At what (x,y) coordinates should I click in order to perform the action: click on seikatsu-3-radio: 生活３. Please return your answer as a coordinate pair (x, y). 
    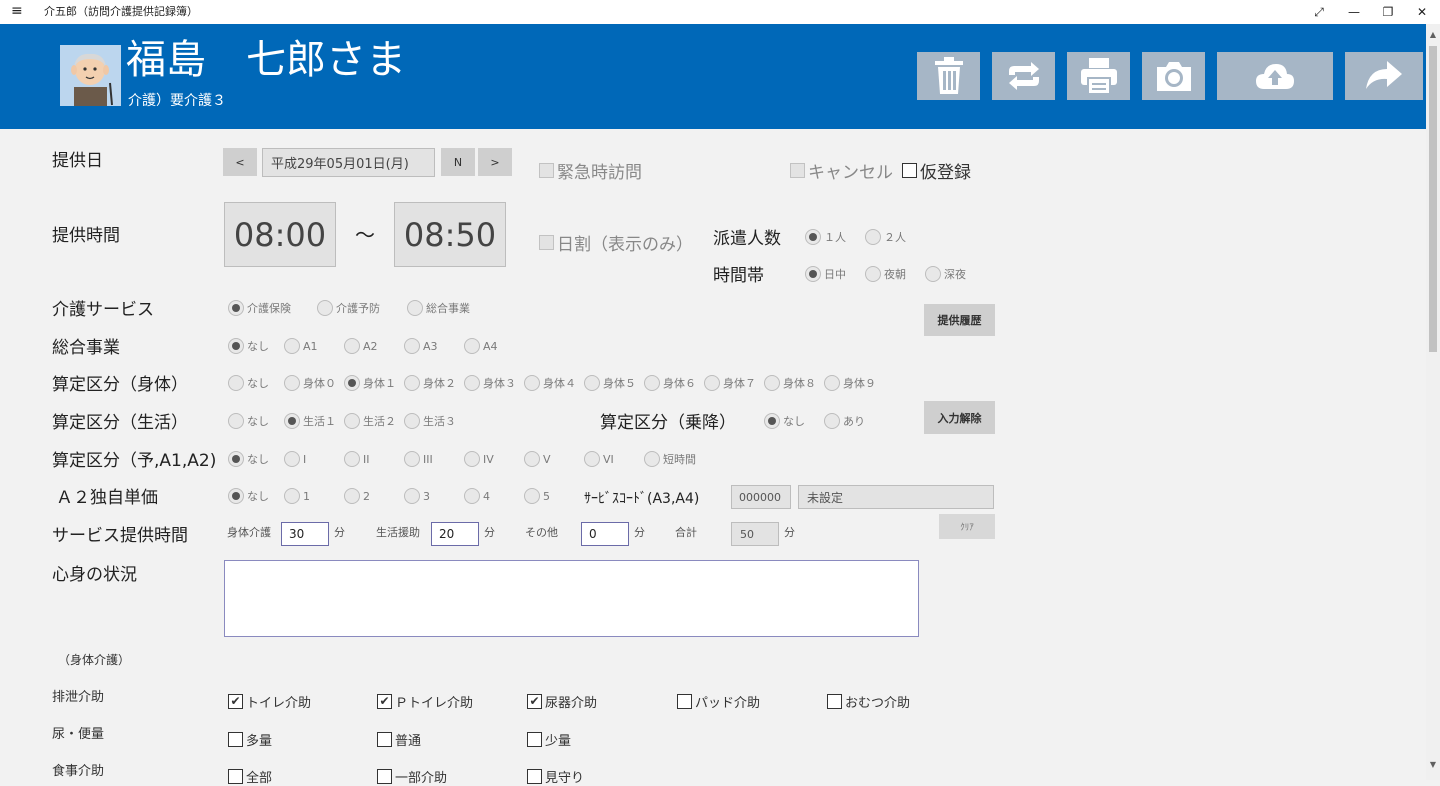
    Looking at the image, I should click on (430, 421).